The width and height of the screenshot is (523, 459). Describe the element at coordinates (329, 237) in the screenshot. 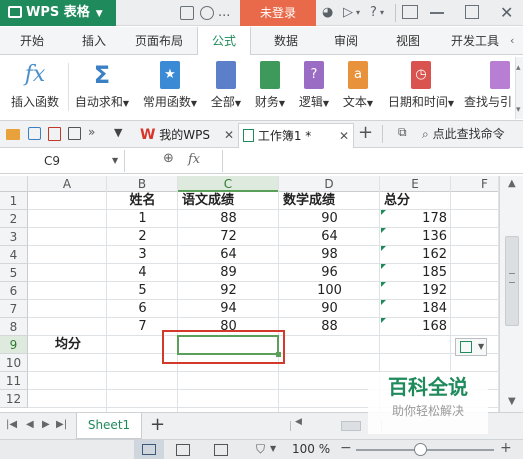

I see `cell-d3: 64` at that location.